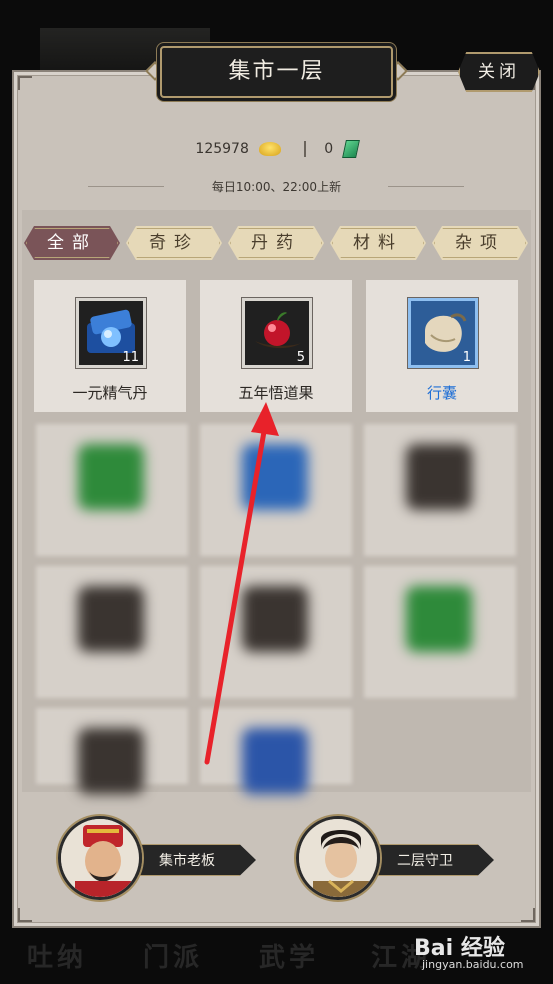 The image size is (553, 984). I want to click on item-name: 五年悟道果, so click(276, 393).